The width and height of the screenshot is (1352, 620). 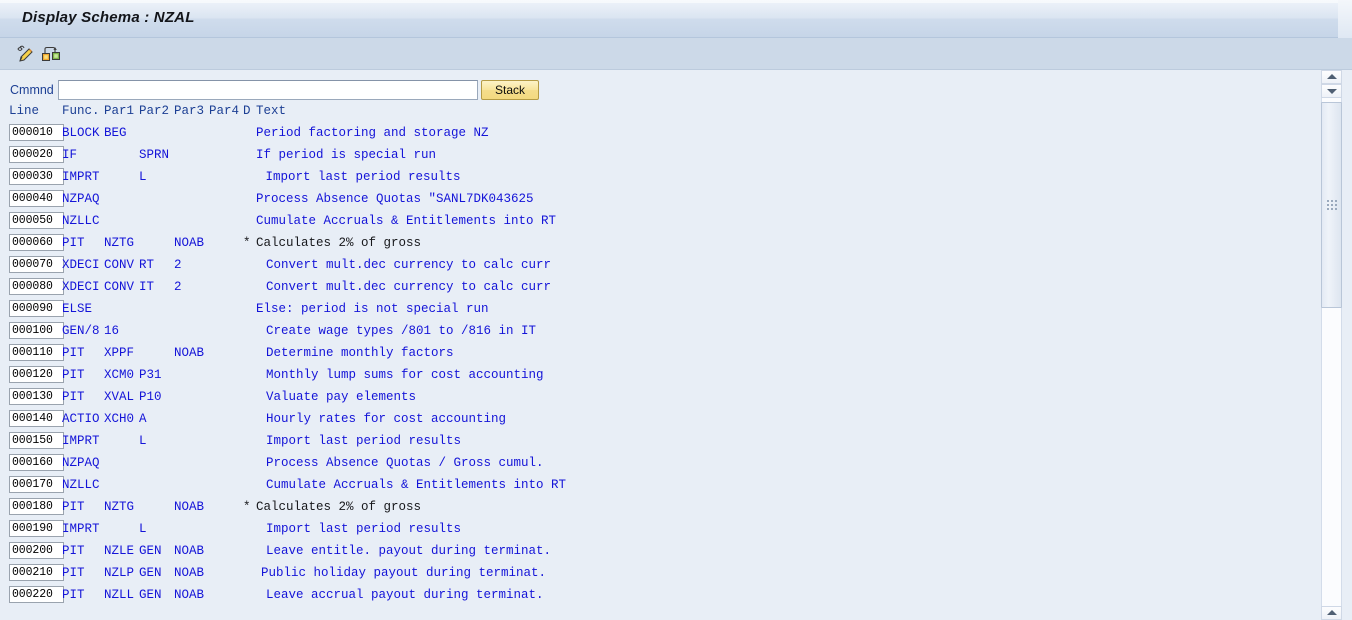 I want to click on scrollbar-thumb, so click(x=1331, y=205).